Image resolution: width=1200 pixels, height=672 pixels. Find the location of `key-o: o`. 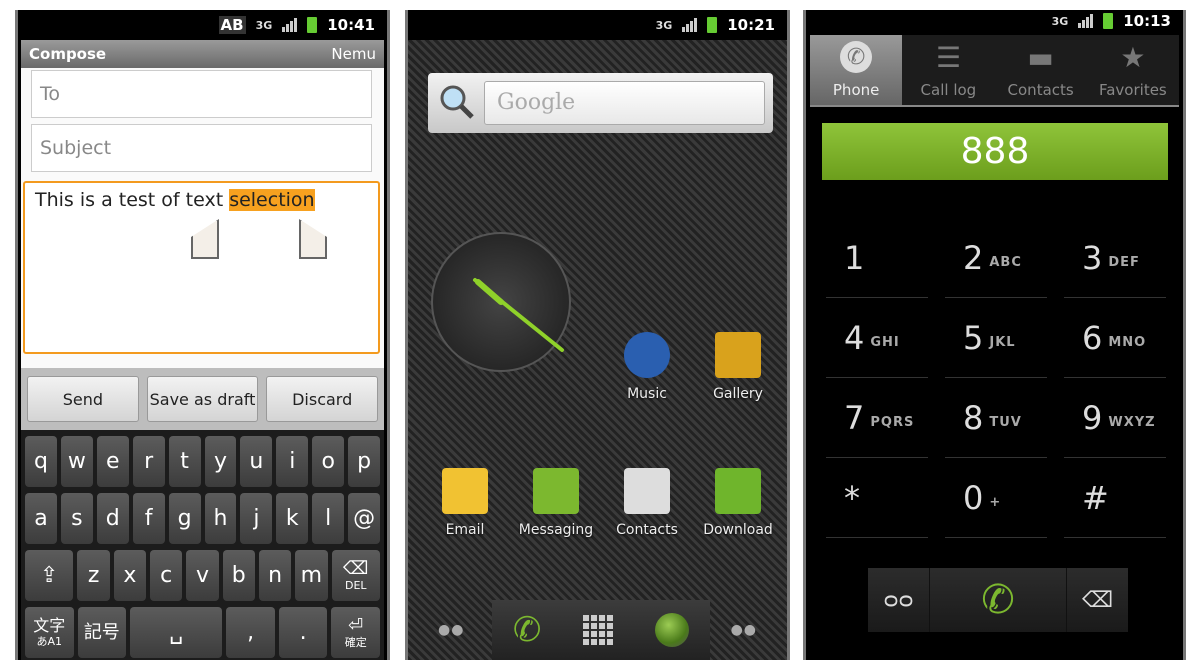

key-o: o is located at coordinates (328, 461).